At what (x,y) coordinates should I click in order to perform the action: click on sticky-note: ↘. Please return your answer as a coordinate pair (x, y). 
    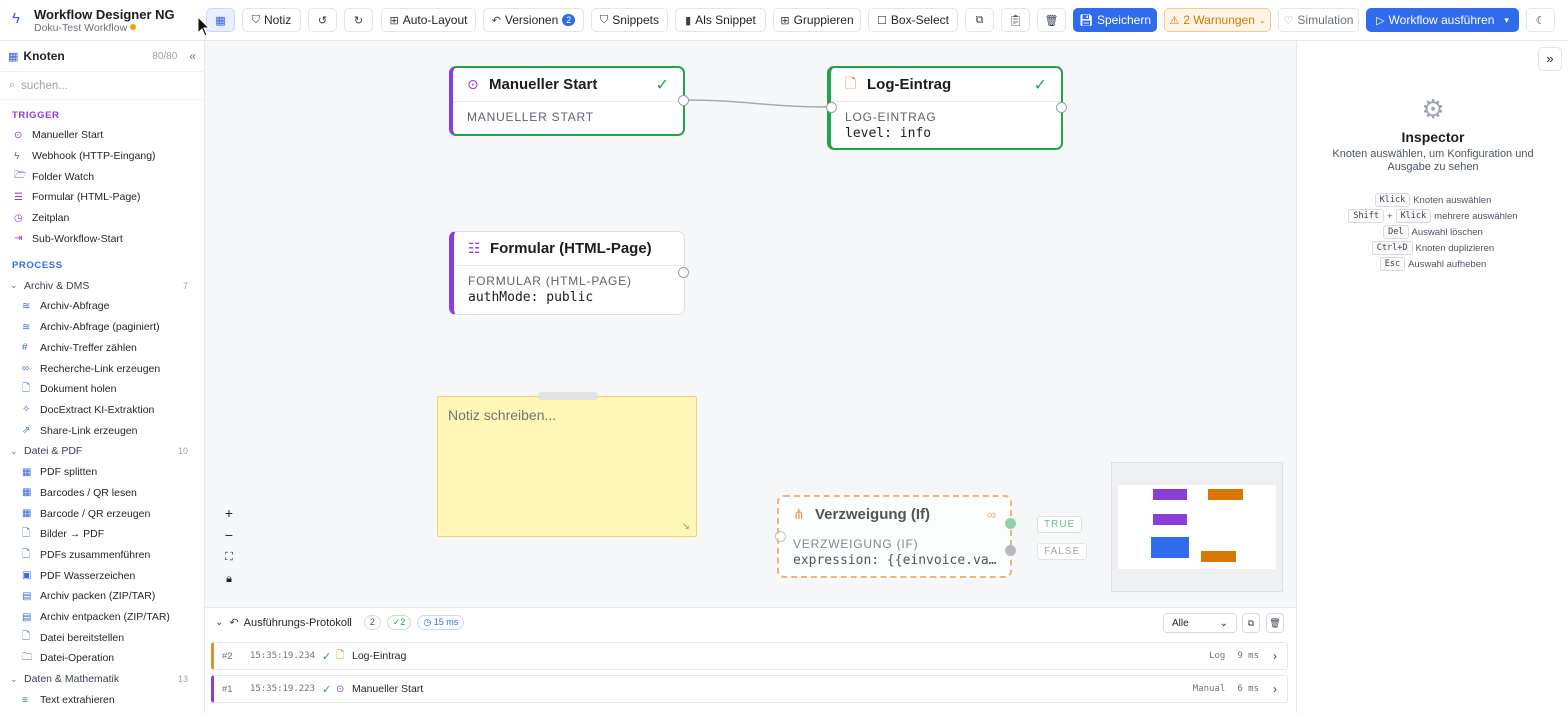
    Looking at the image, I should click on (567, 464).